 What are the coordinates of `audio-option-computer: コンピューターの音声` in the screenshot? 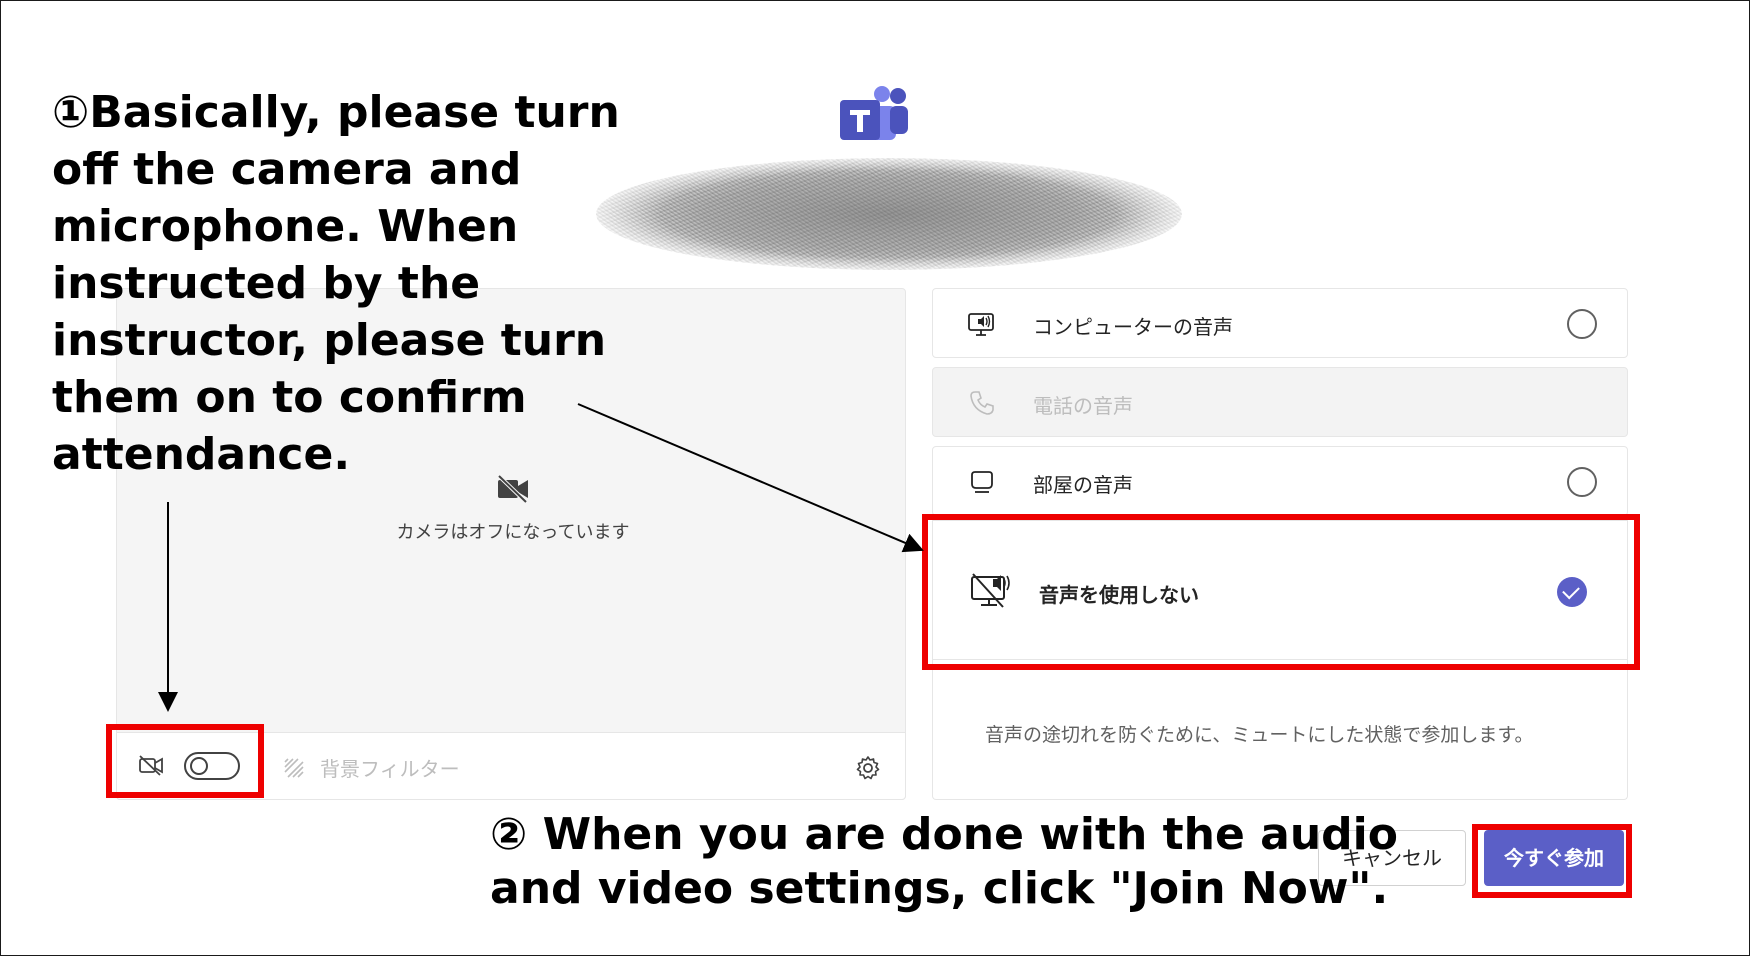 It's located at (1280, 323).